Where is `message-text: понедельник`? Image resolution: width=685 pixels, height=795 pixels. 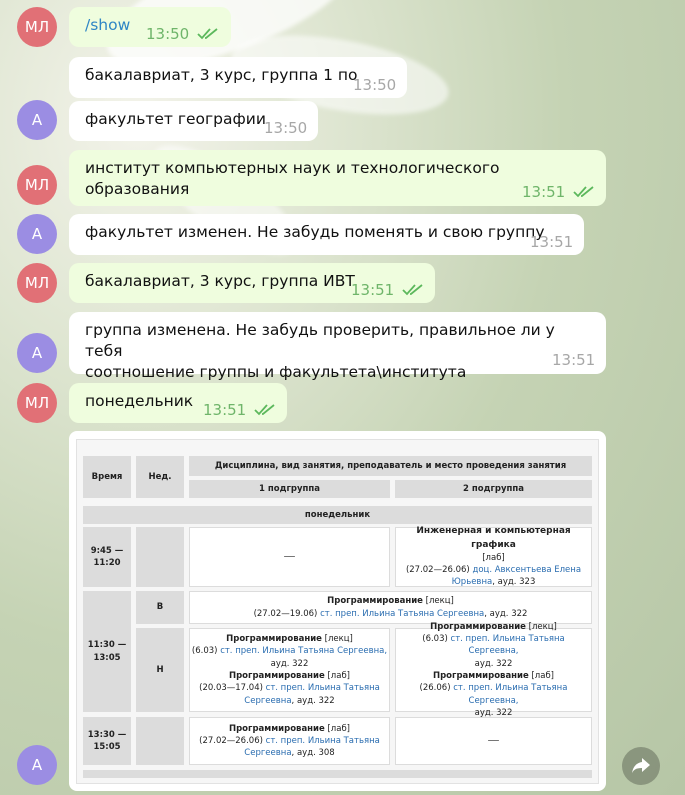
message-text: понедельник is located at coordinates (139, 401).